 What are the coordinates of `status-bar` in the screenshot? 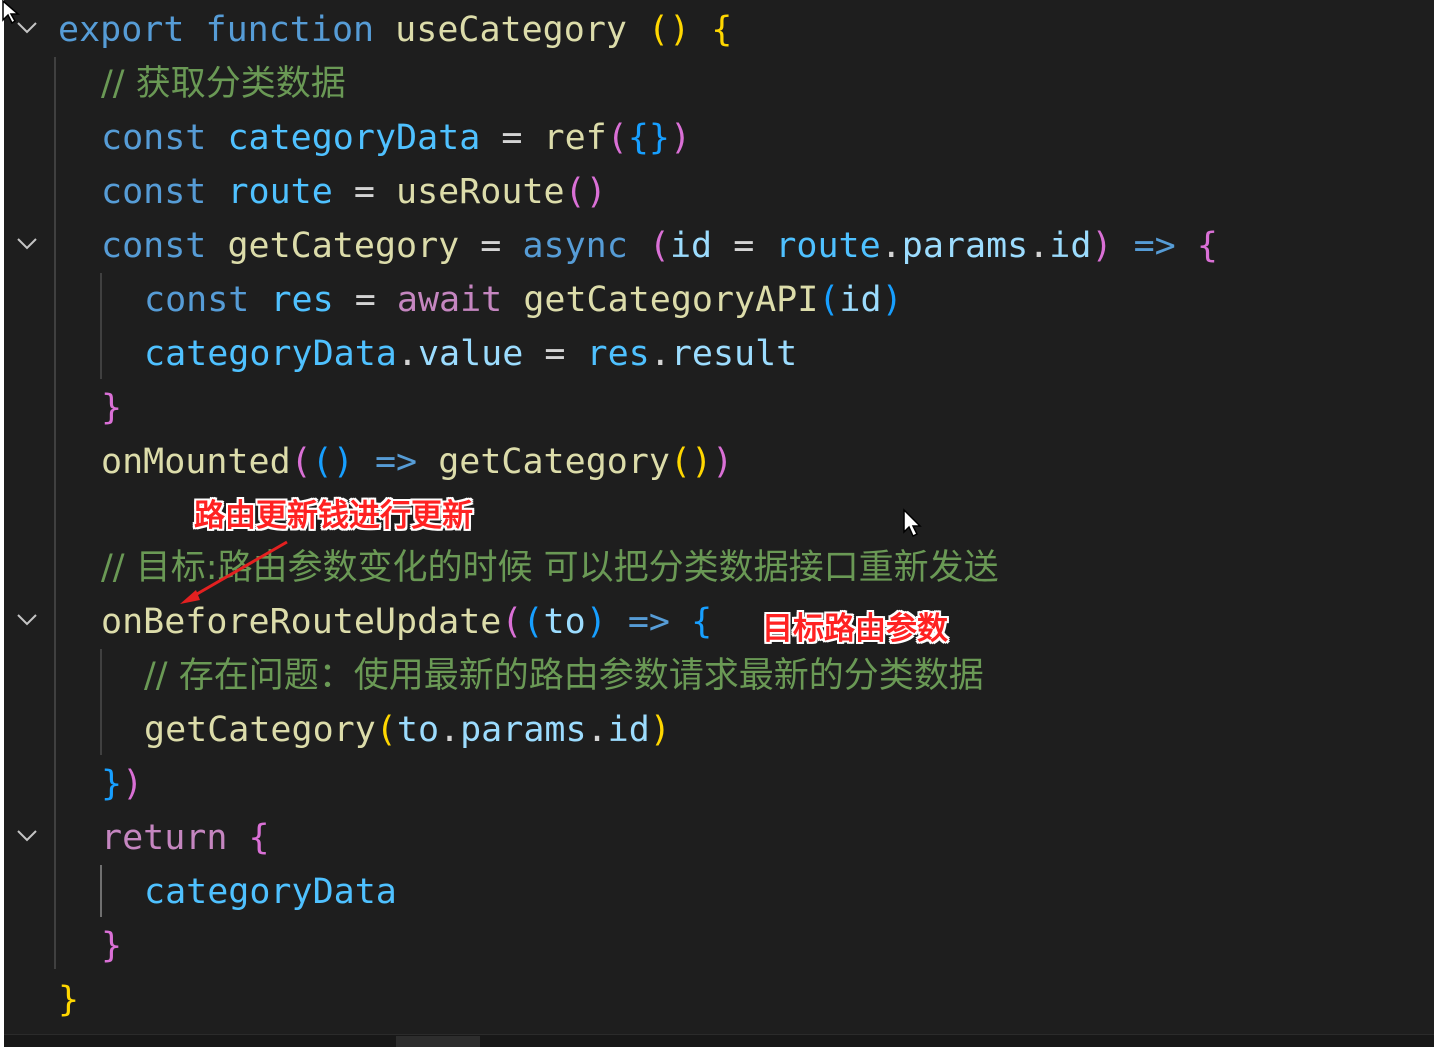 It's located at (719, 1040).